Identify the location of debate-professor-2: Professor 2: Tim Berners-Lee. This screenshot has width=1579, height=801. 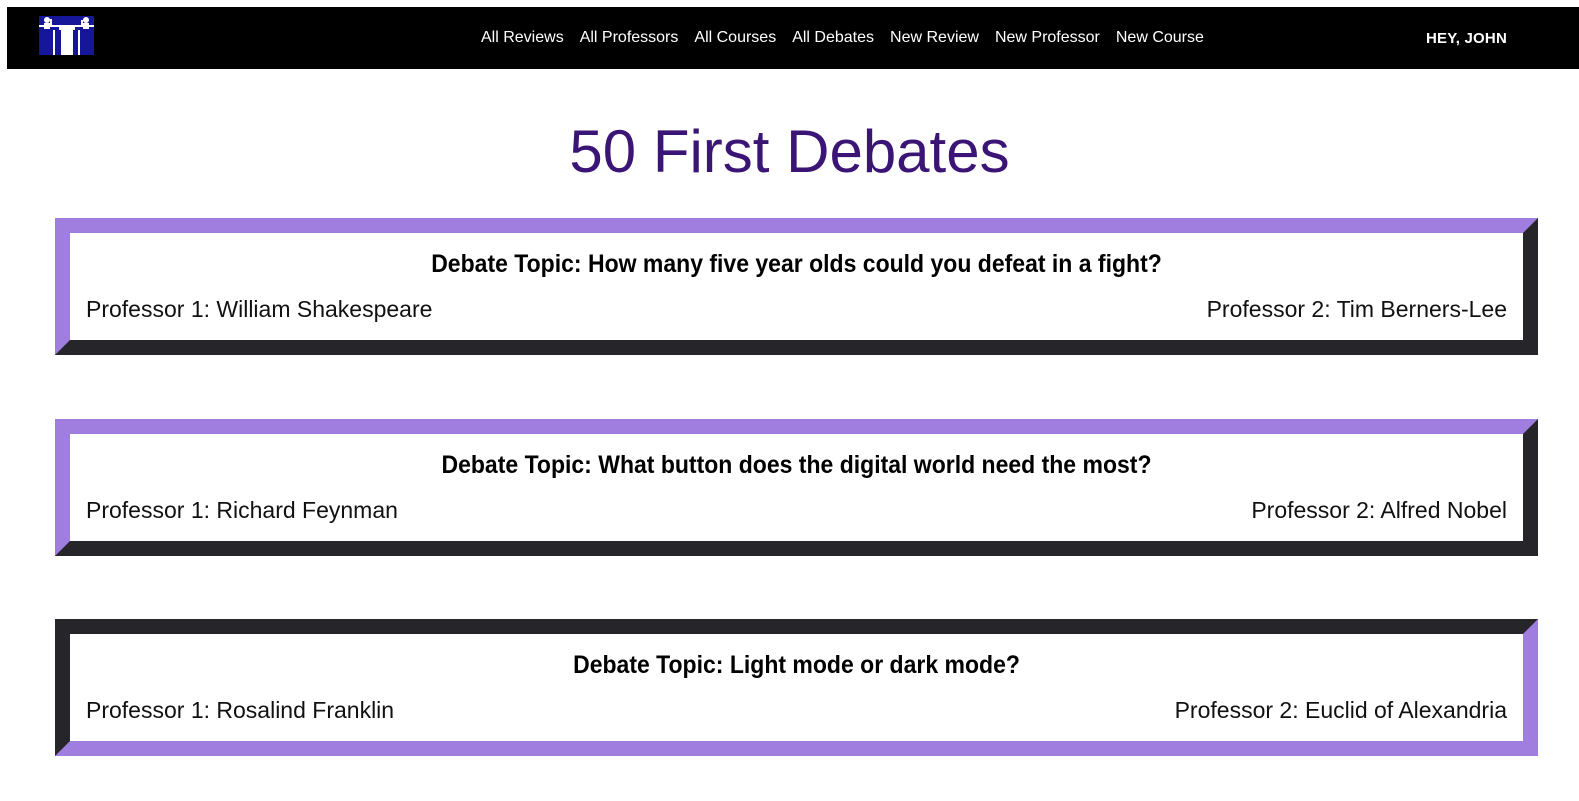
(1356, 309).